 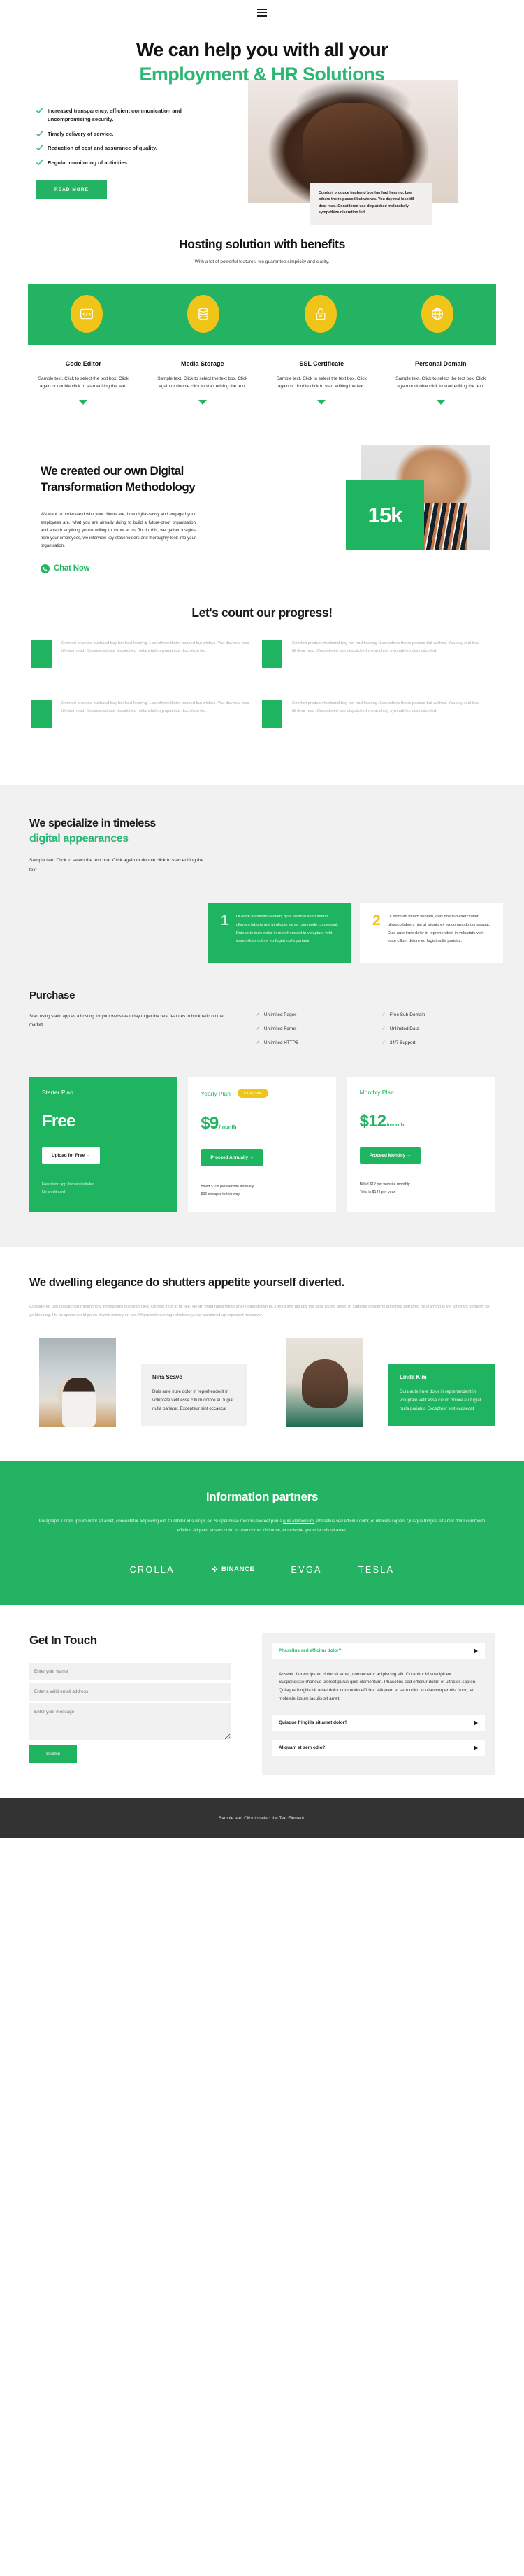 What do you see at coordinates (63, 1640) in the screenshot?
I see `contact-title: Get In Touch` at bounding box center [63, 1640].